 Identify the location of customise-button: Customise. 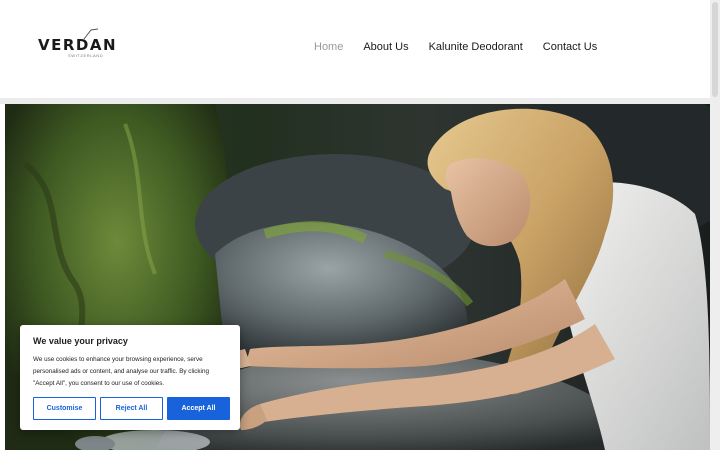
(64, 408).